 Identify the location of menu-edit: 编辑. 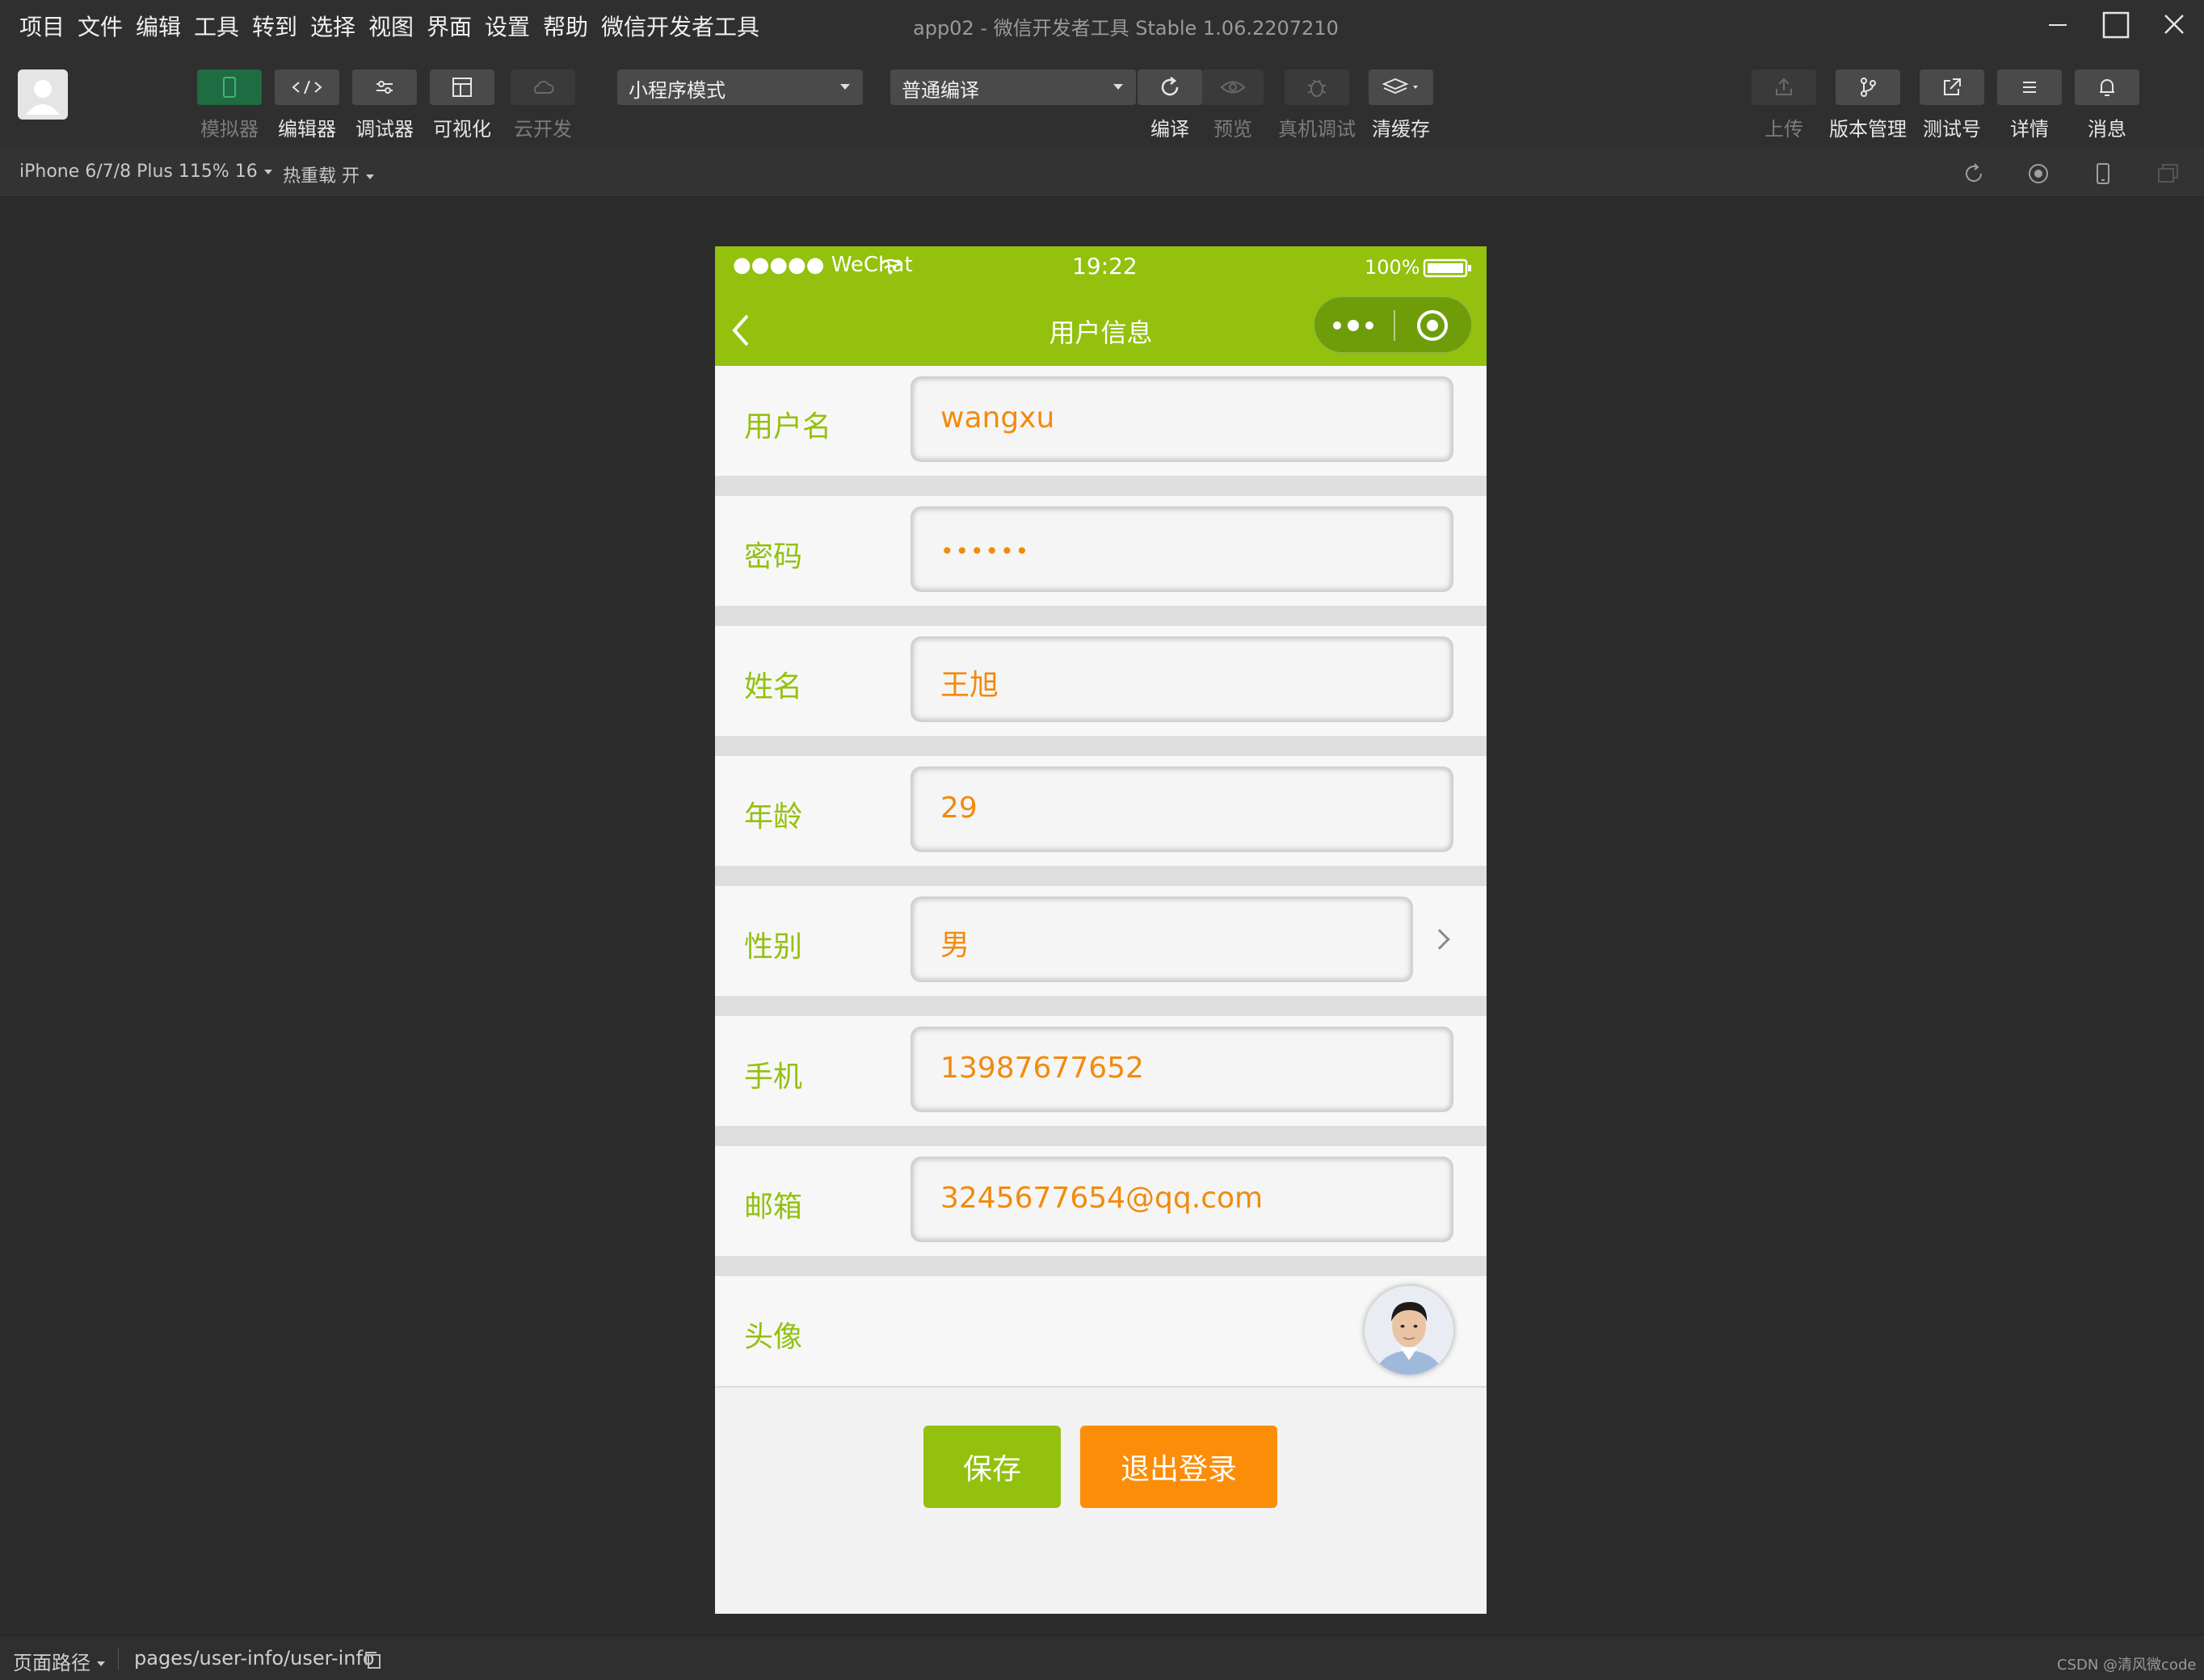
(158, 26).